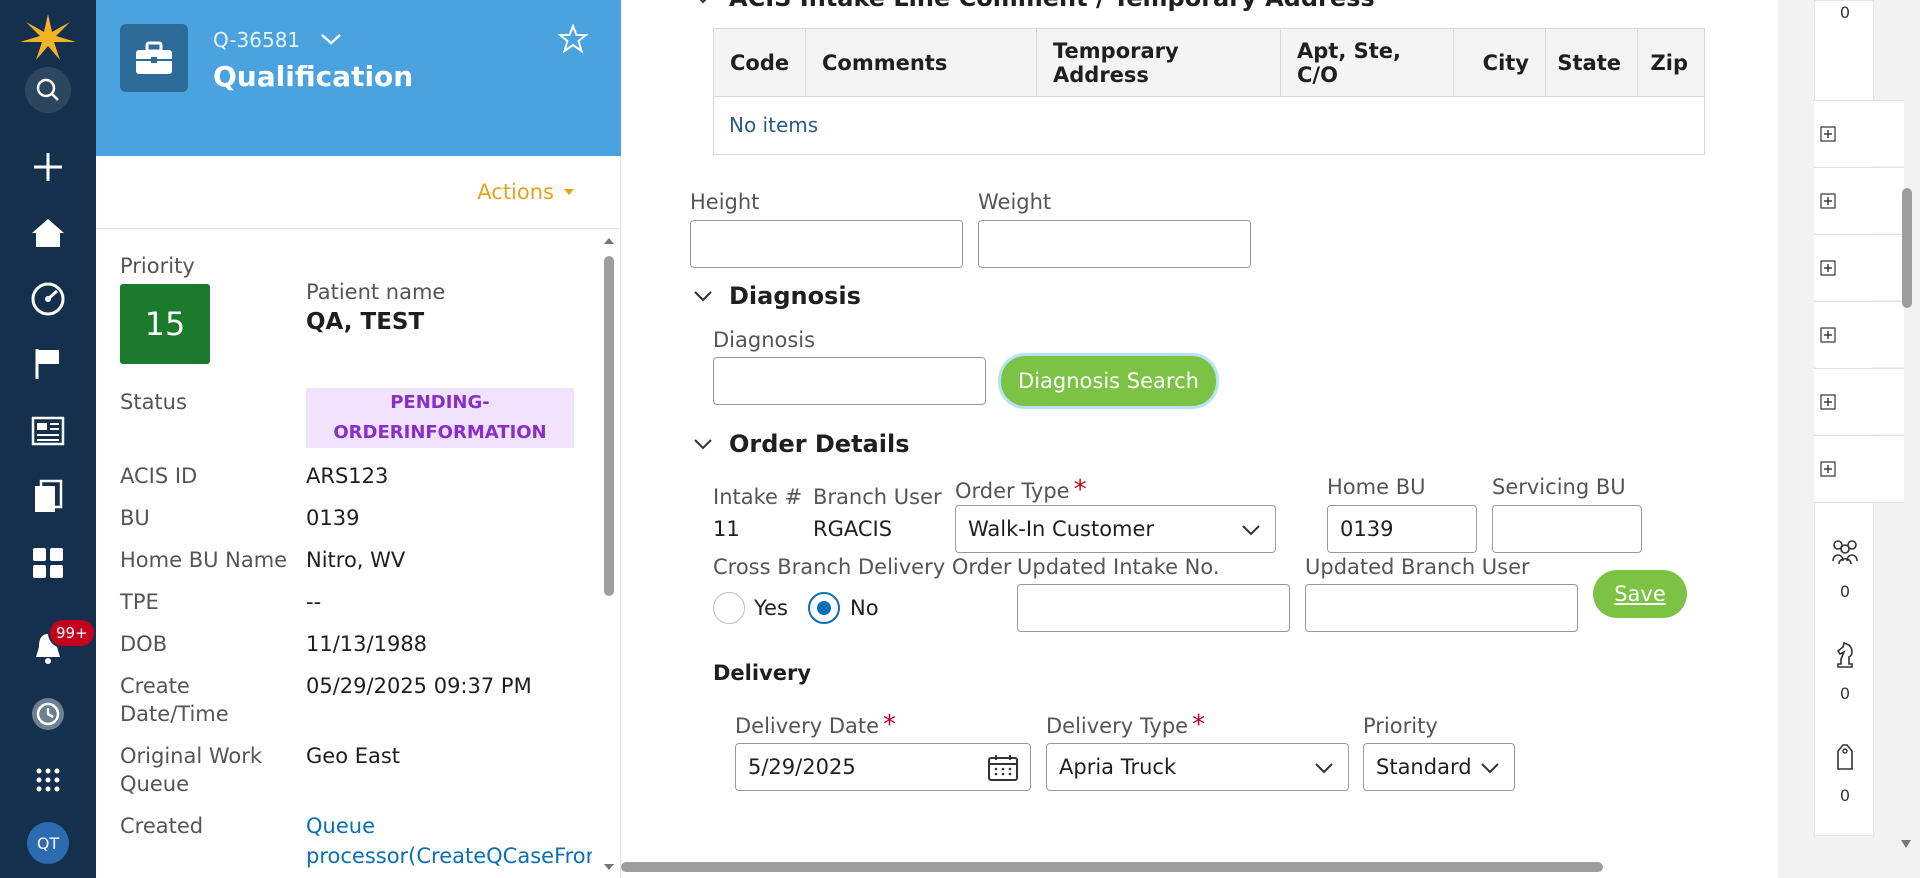  Describe the element at coordinates (1402, 529) in the screenshot. I see `home-bu-field: 0139` at that location.